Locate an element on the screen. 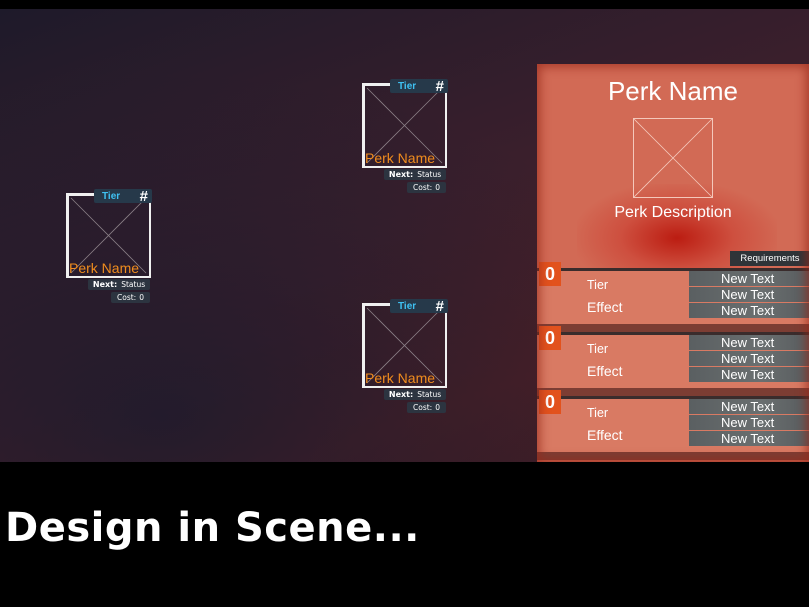  panel-perk-title: Perk Name is located at coordinates (673, 91).